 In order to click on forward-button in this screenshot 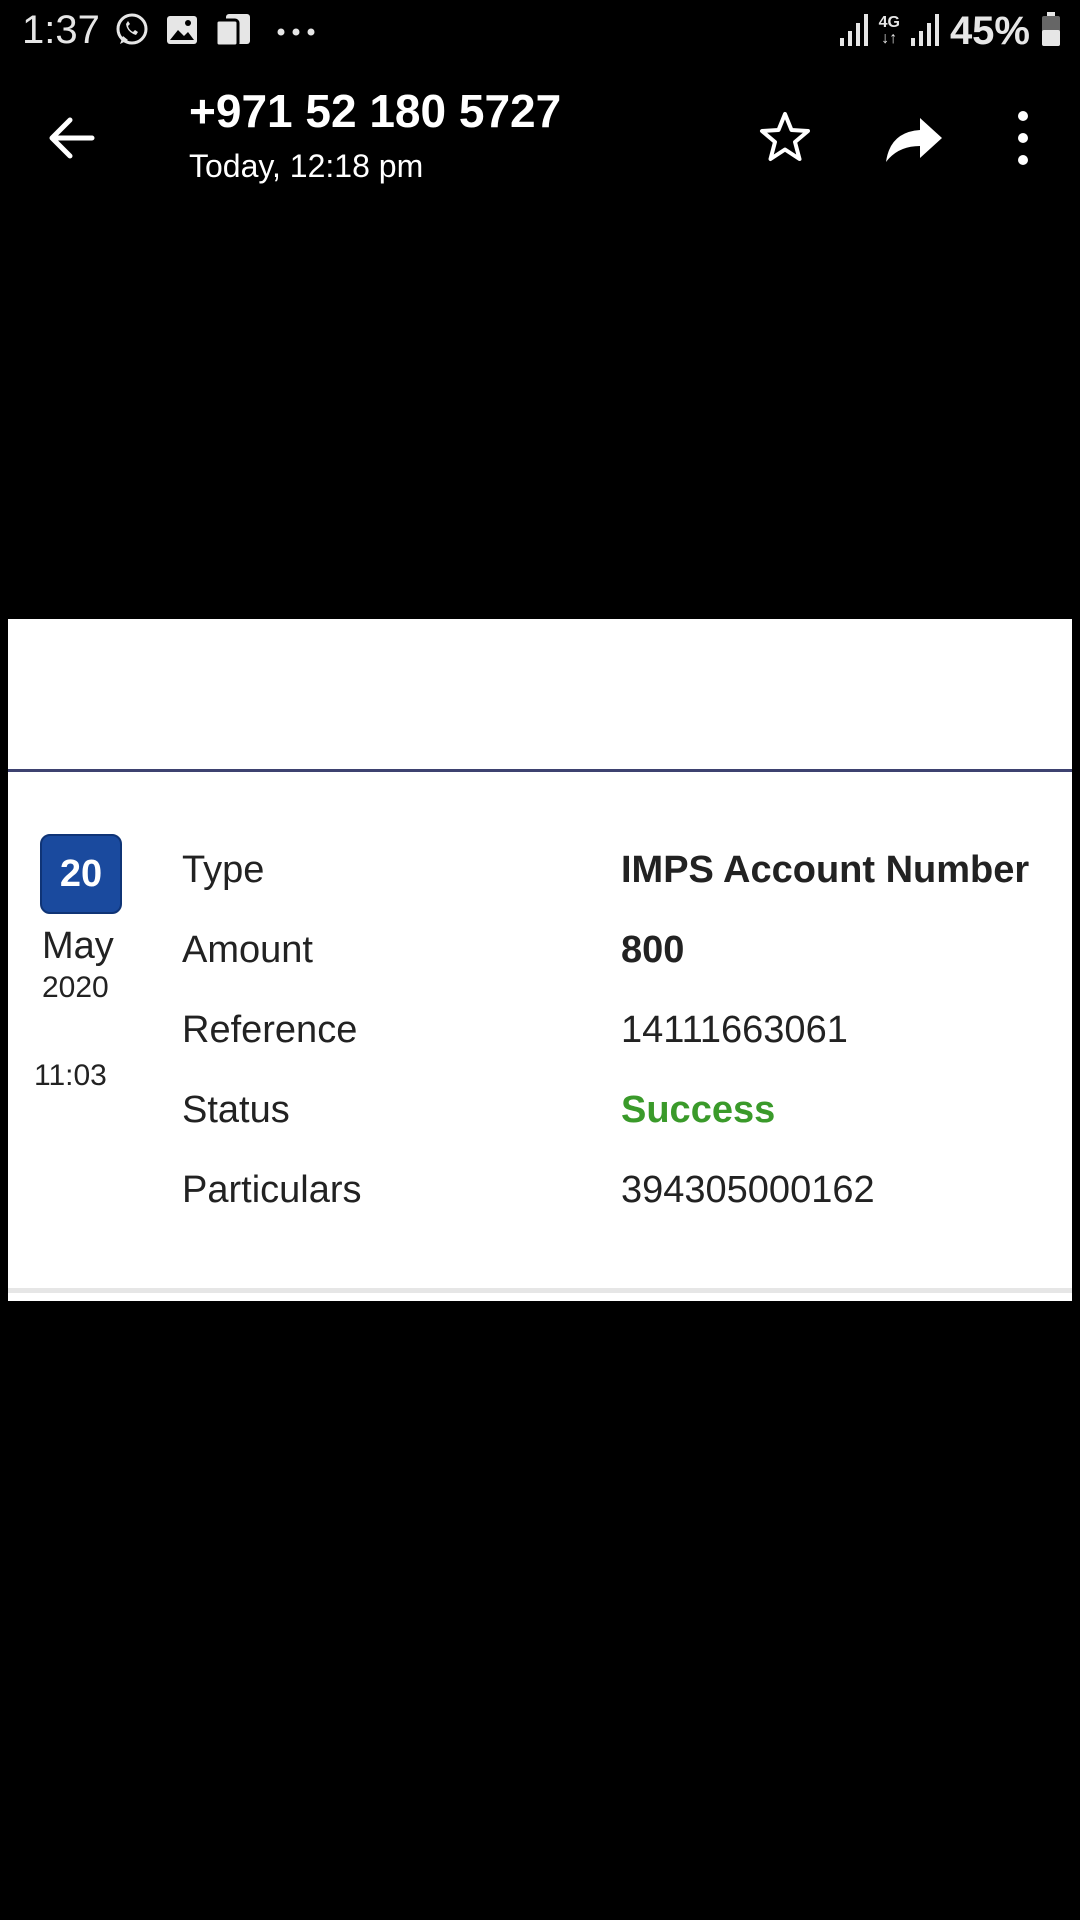, I will do `click(913, 140)`.